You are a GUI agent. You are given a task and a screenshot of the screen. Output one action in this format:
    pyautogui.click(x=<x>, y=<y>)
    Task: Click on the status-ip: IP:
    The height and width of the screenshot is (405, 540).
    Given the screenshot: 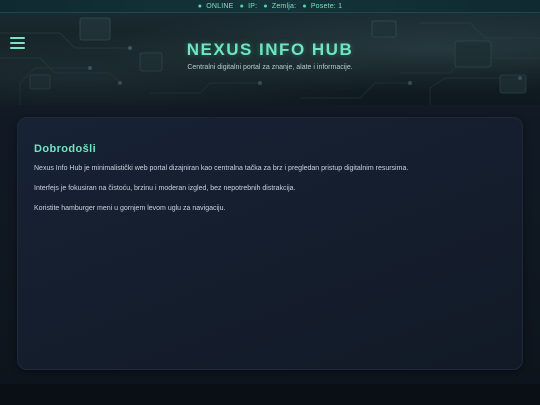 What is the action you would take?
    pyautogui.click(x=253, y=6)
    